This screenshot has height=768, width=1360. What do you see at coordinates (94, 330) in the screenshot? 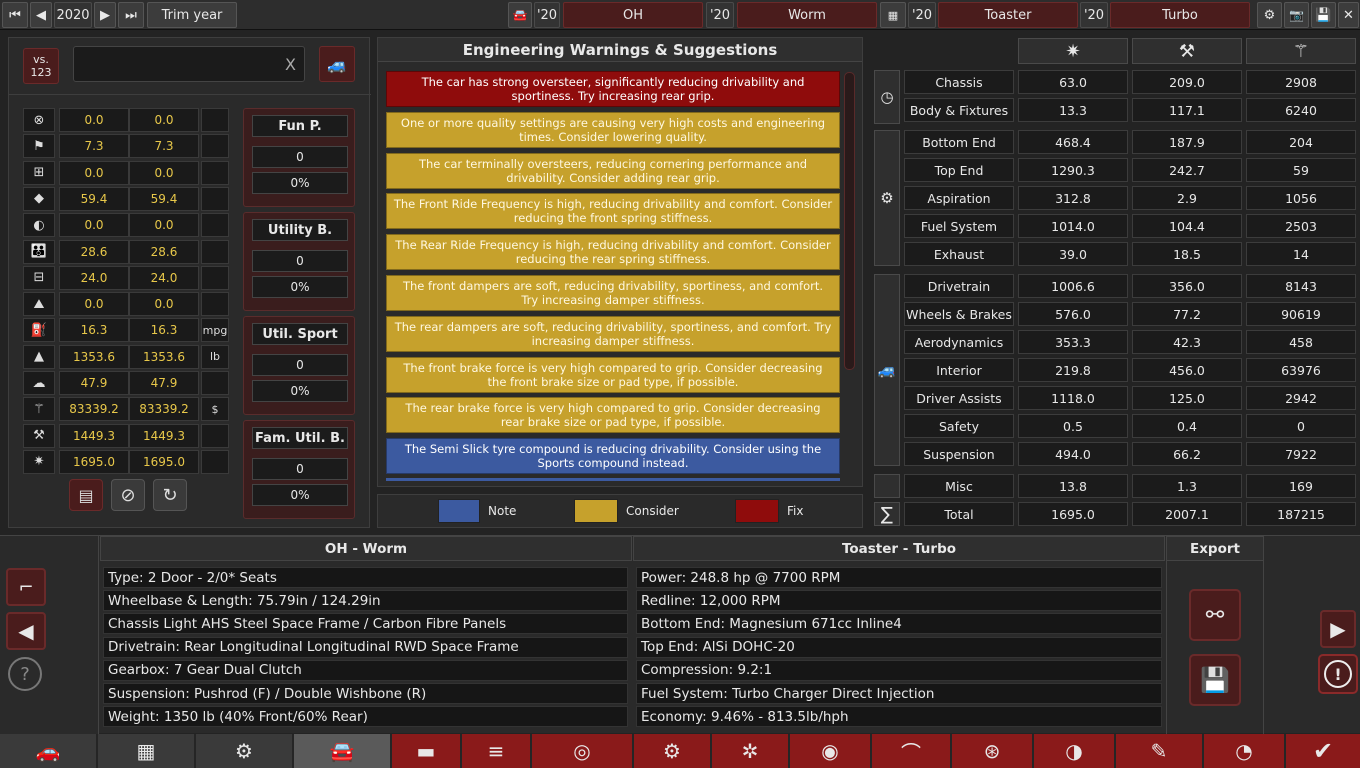
I see `stat-value-current: 16.3` at bounding box center [94, 330].